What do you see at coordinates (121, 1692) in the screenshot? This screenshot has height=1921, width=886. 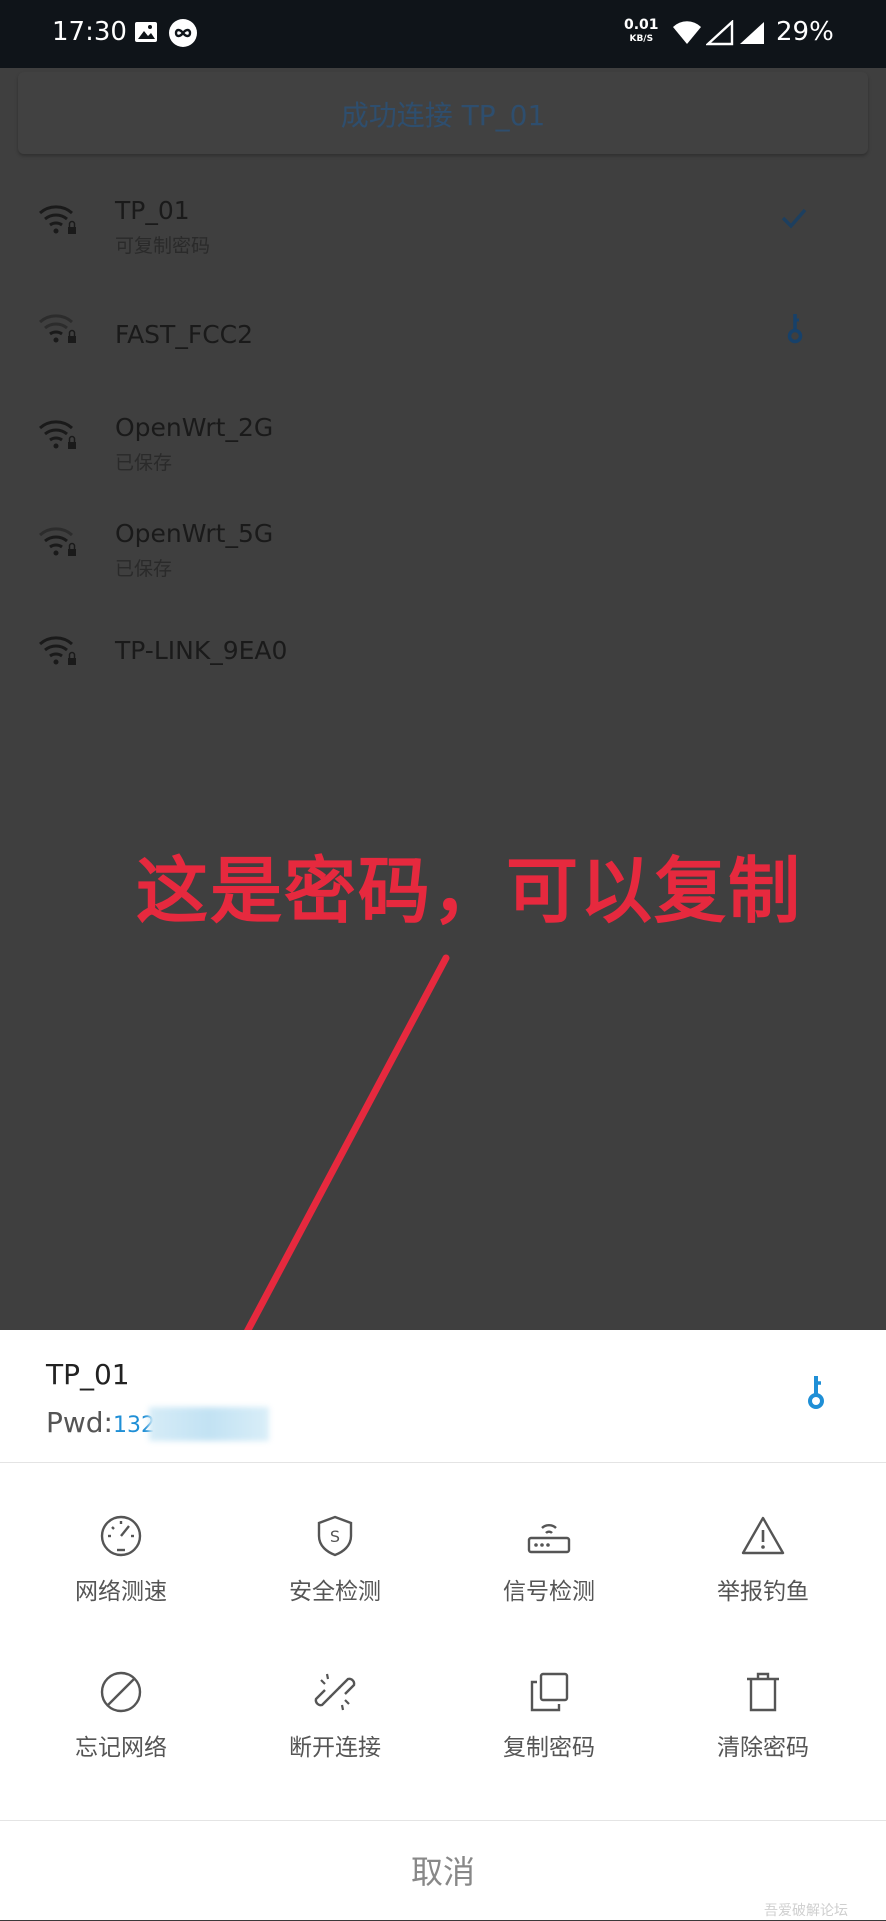 I see `forbidden-icon` at bounding box center [121, 1692].